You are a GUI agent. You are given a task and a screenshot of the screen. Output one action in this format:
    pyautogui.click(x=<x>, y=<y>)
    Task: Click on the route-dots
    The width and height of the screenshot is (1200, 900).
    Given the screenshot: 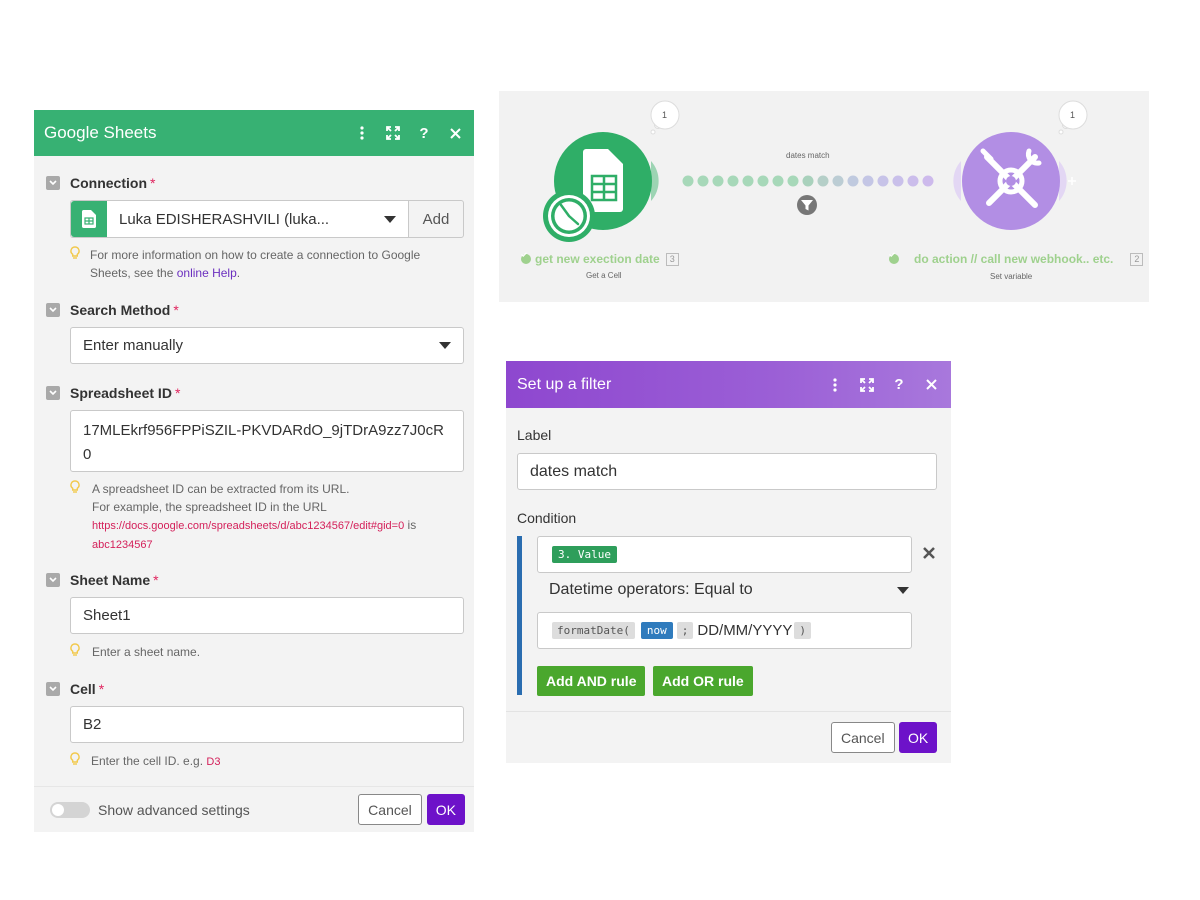 What is the action you would take?
    pyautogui.click(x=808, y=181)
    